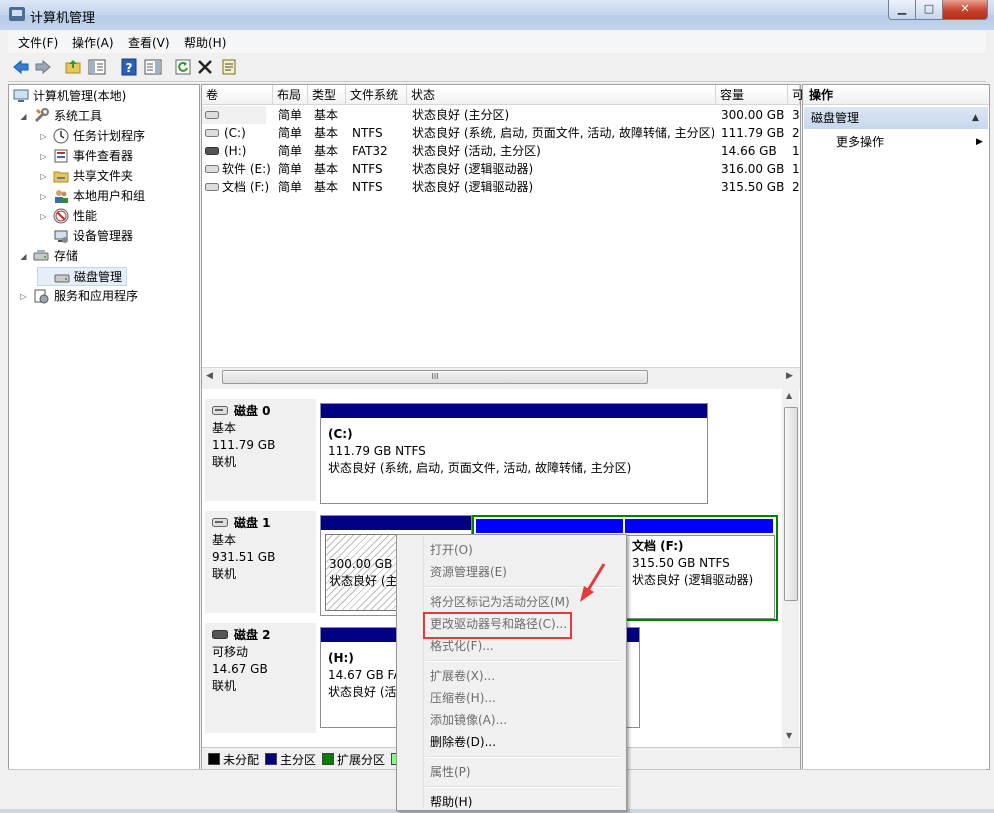 Image resolution: width=994 pixels, height=813 pixels. What do you see at coordinates (549, 526) in the screenshot?
I see `logical-drive-e-bar` at bounding box center [549, 526].